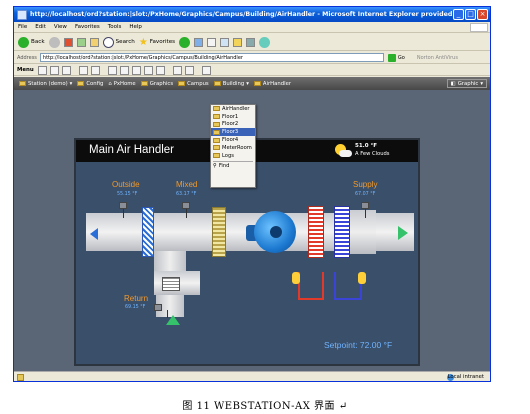 This screenshot has width=530, height=414. Describe the element at coordinates (81, 42) in the screenshot. I see `refresh-button` at that location.